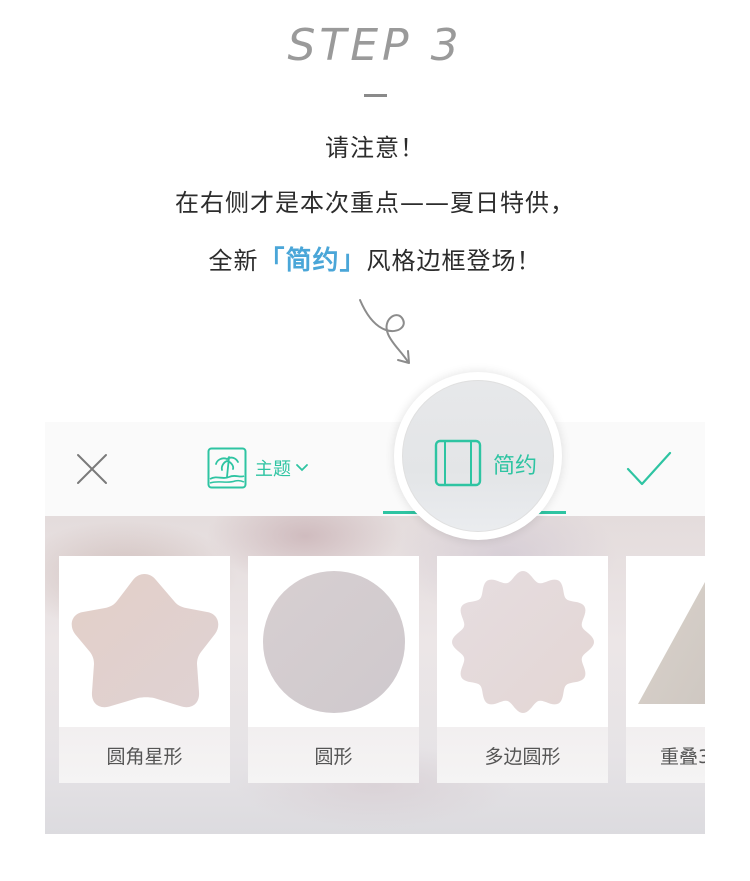  I want to click on circle-shape-icon, so click(334, 642).